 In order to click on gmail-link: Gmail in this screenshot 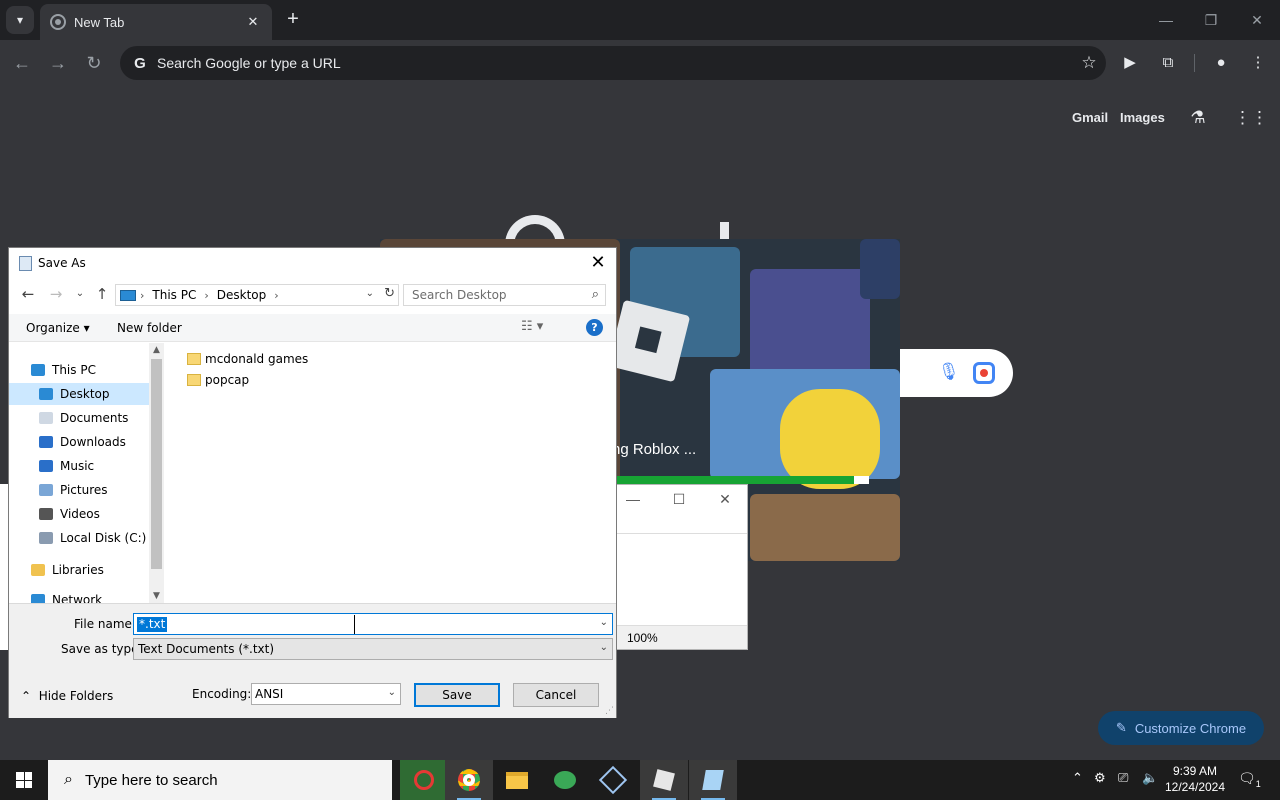, I will do `click(1090, 117)`.